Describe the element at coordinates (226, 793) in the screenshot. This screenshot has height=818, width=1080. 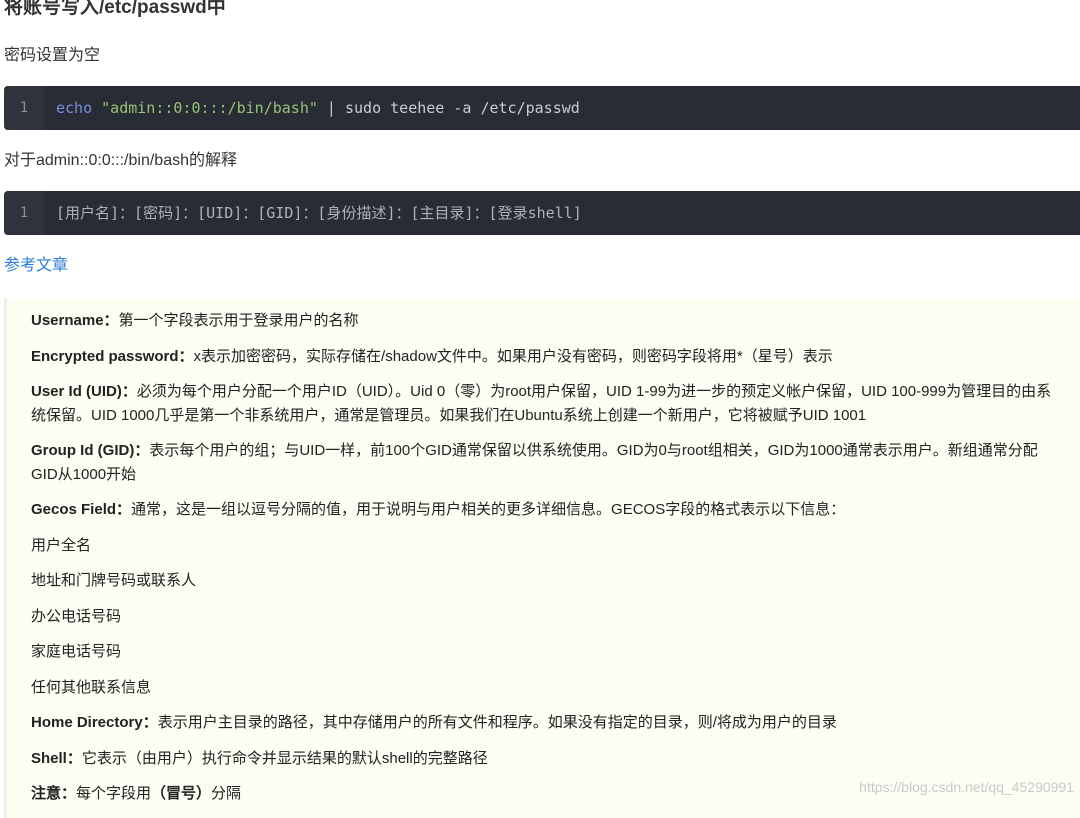
I see `field-desc: 分隔` at that location.